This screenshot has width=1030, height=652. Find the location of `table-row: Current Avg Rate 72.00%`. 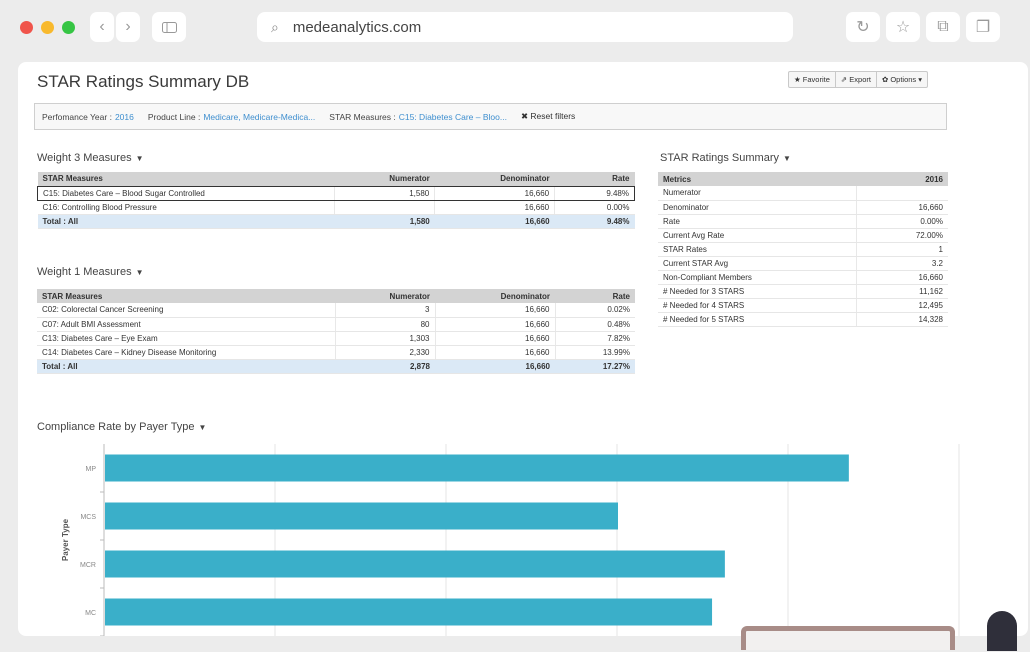

table-row: Current Avg Rate 72.00% is located at coordinates (803, 235).